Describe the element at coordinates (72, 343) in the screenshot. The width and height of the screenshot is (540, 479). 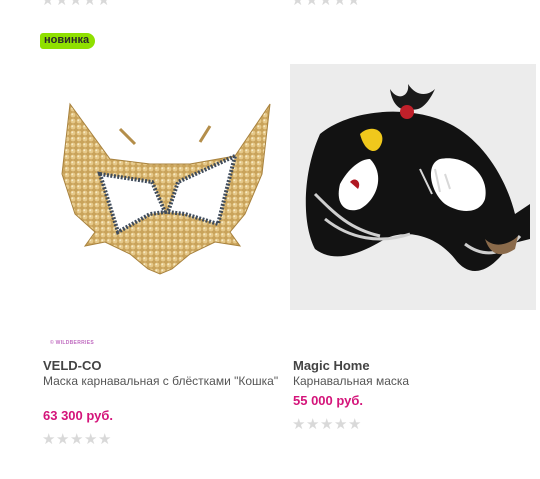
I see `watermark-text: © WILDBERRIES` at that location.